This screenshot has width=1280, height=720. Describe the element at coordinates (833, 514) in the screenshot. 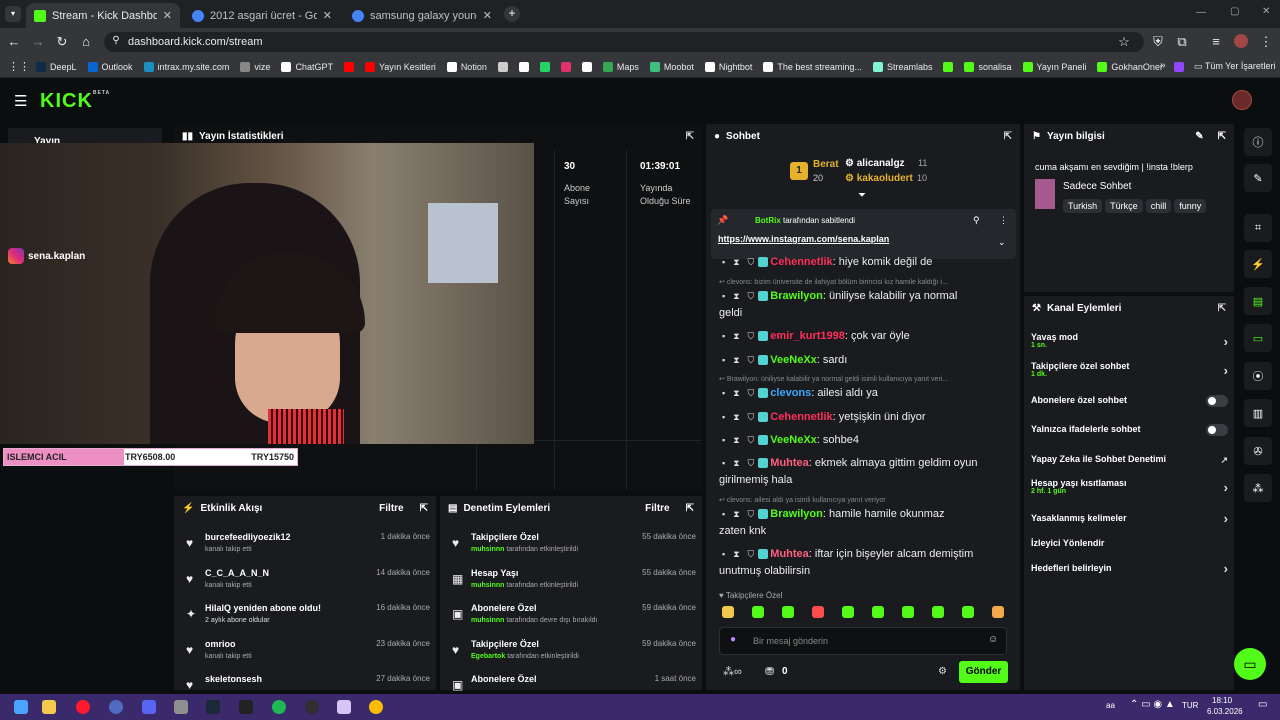

I see `chat-message: ▪ ⧗ ⛉ Brawilyon: hamile hamile okunmaz` at that location.